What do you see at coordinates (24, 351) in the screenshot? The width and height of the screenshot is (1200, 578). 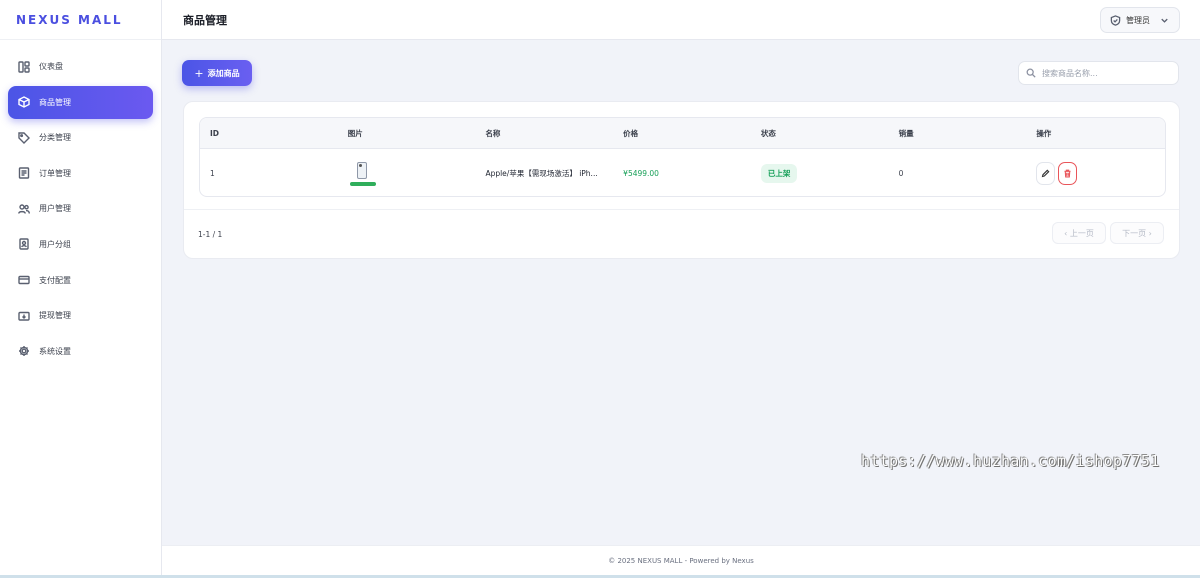 I see `gear-icon` at bounding box center [24, 351].